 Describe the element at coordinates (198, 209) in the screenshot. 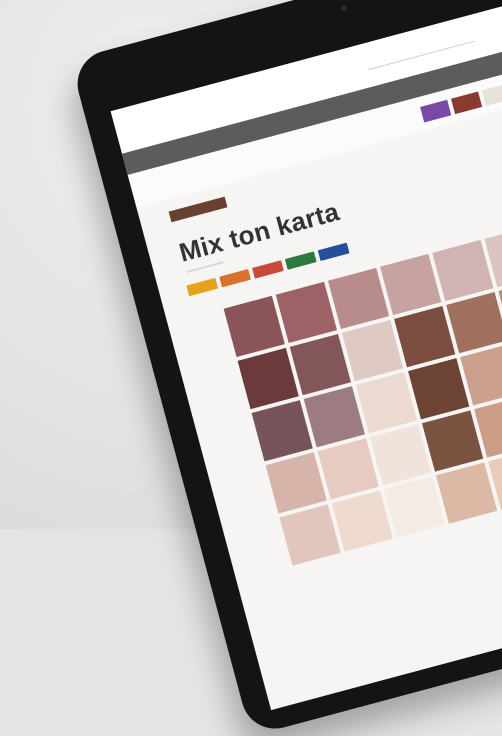

I see `brand-tag` at that location.